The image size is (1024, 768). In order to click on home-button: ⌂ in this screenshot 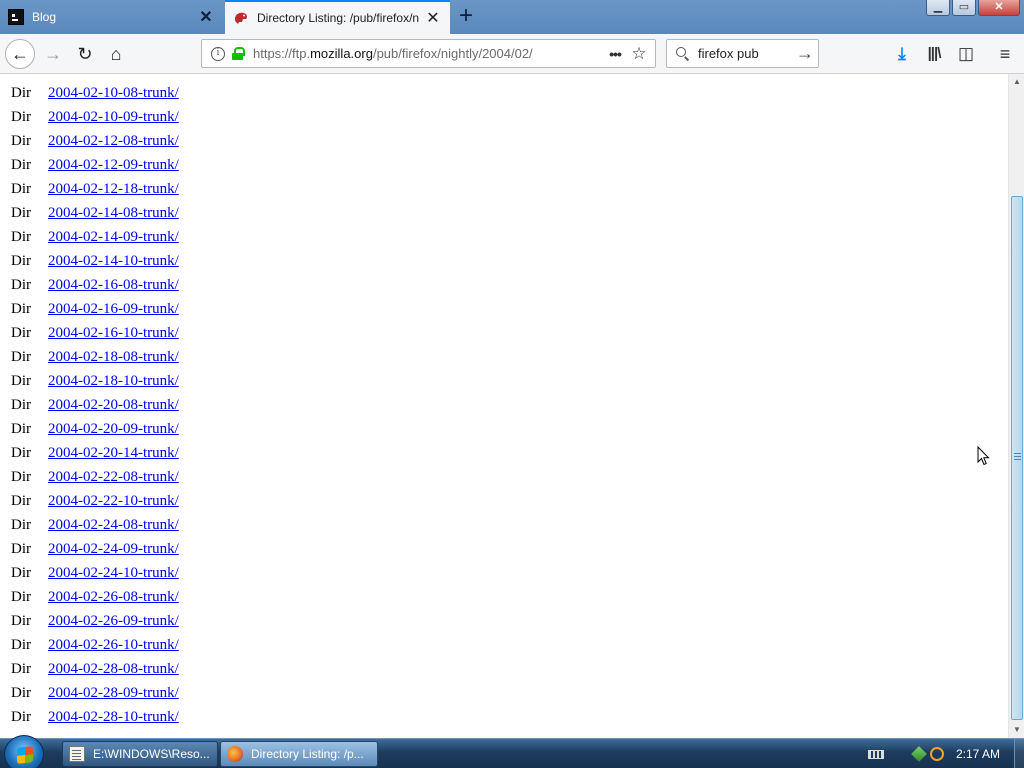, I will do `click(116, 54)`.